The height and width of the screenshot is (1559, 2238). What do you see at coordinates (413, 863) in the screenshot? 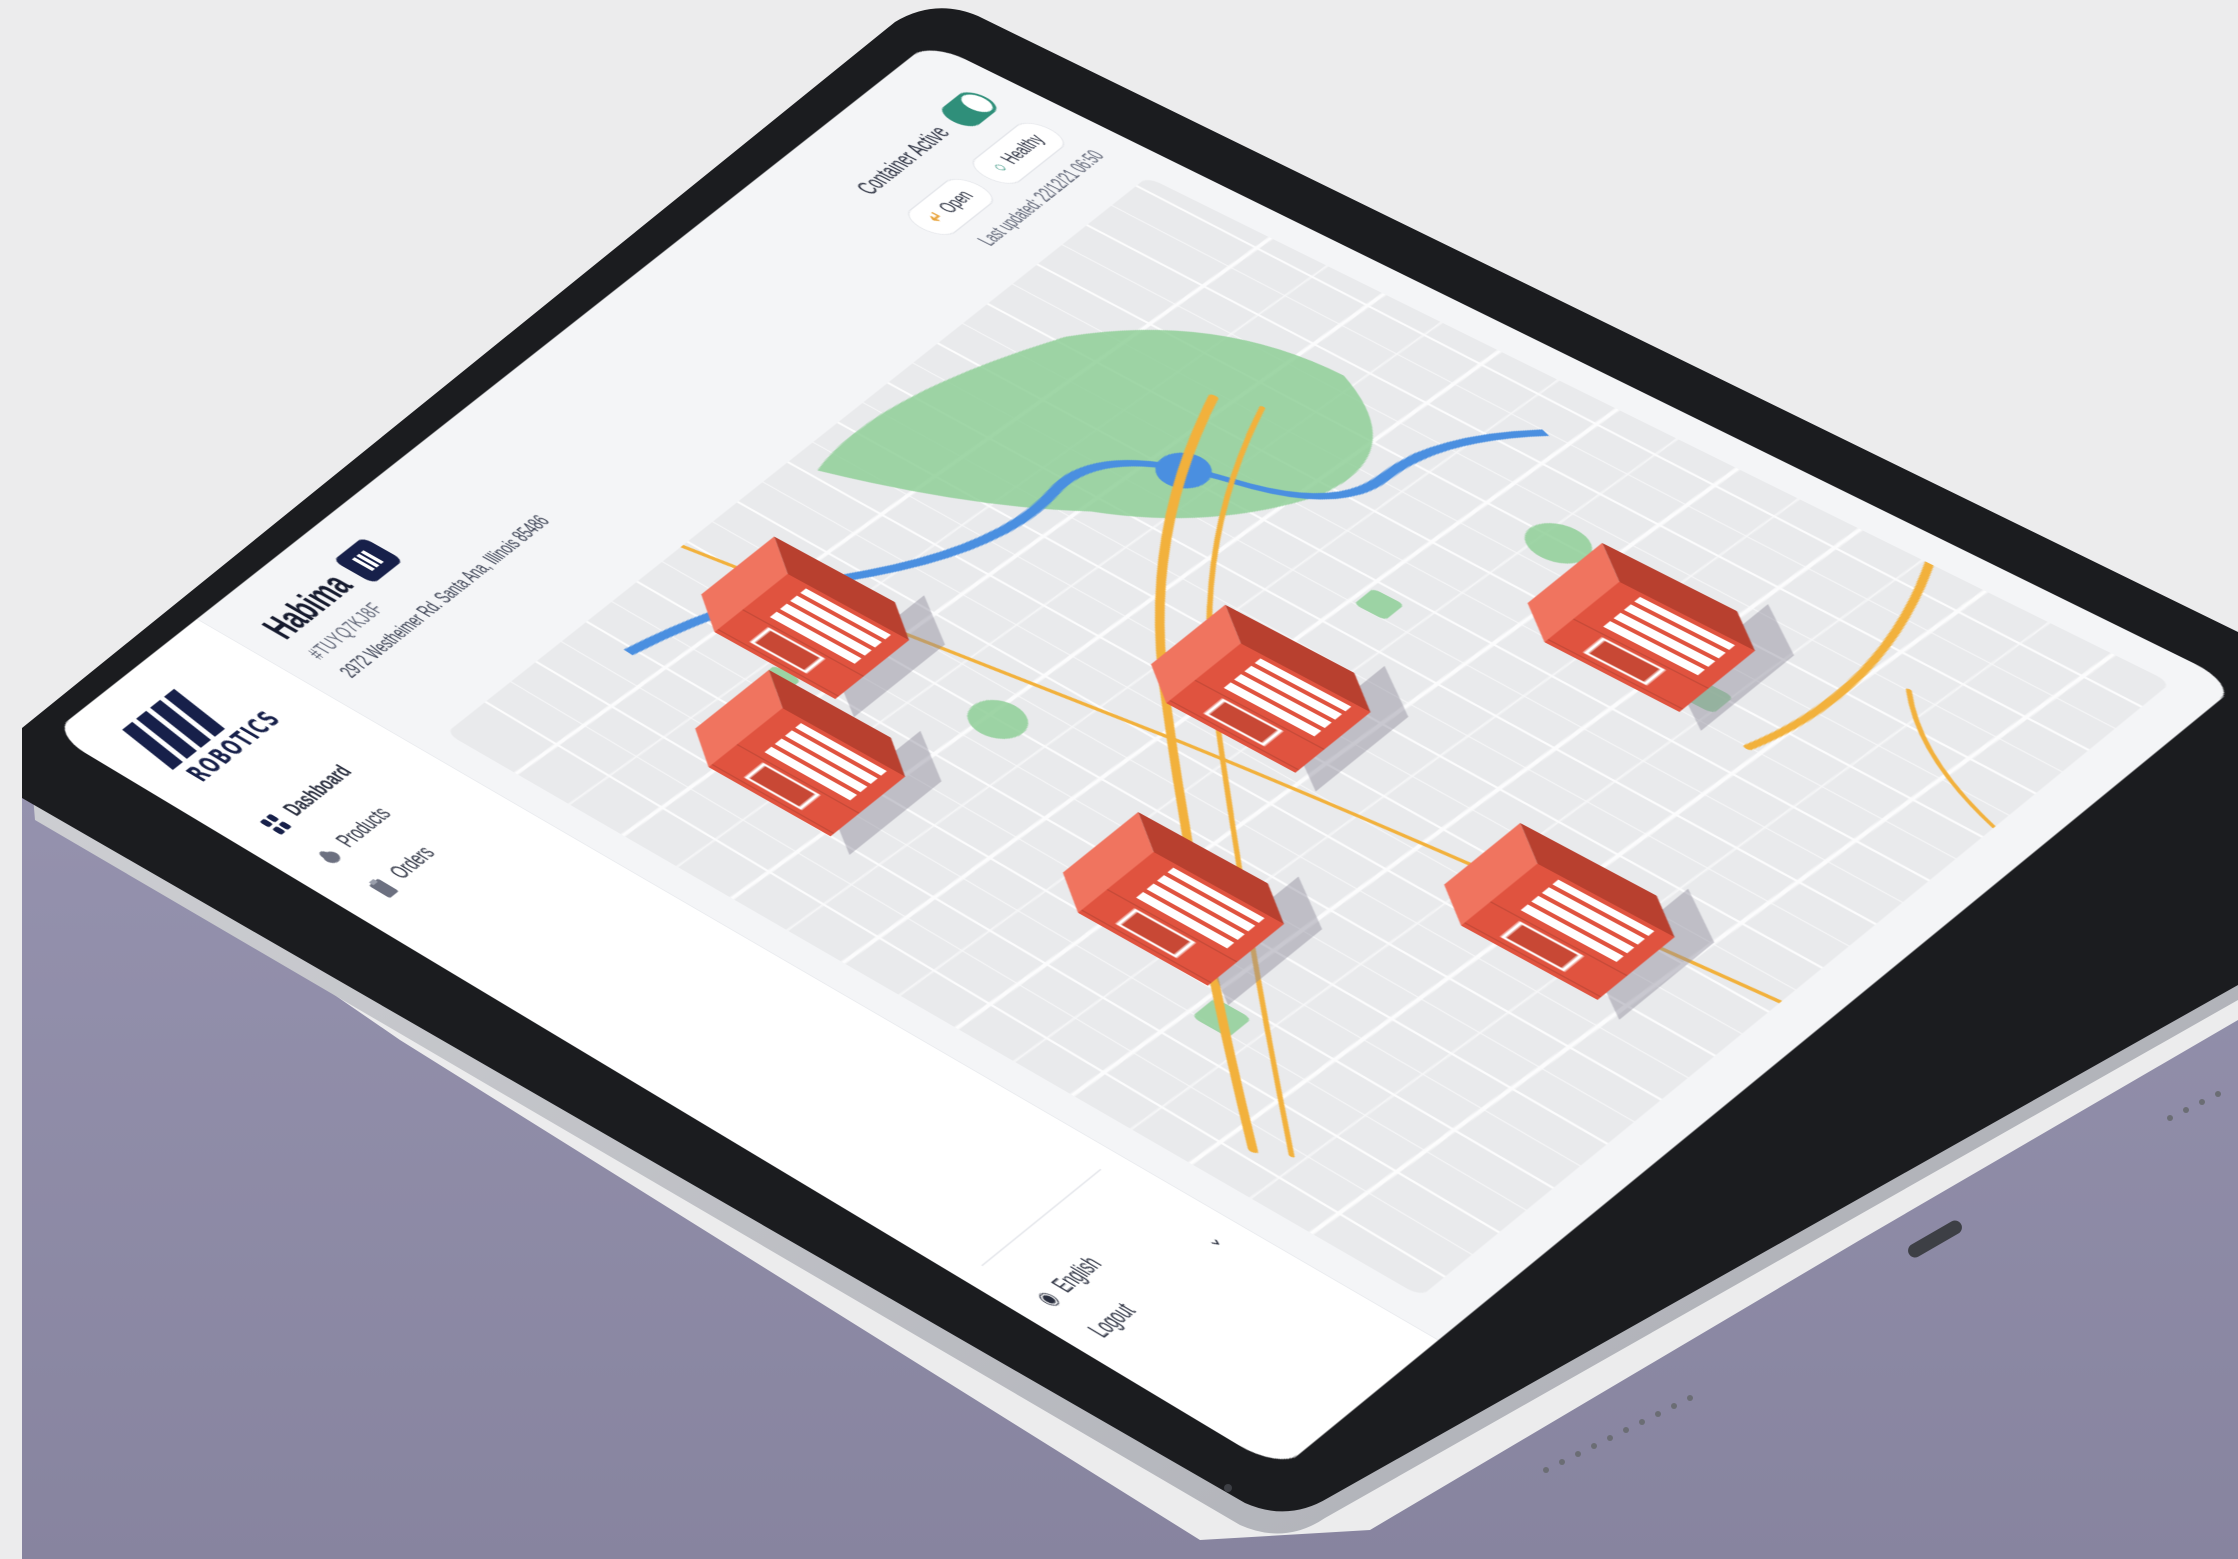
I see `sidebar-item-label: Orders` at bounding box center [413, 863].